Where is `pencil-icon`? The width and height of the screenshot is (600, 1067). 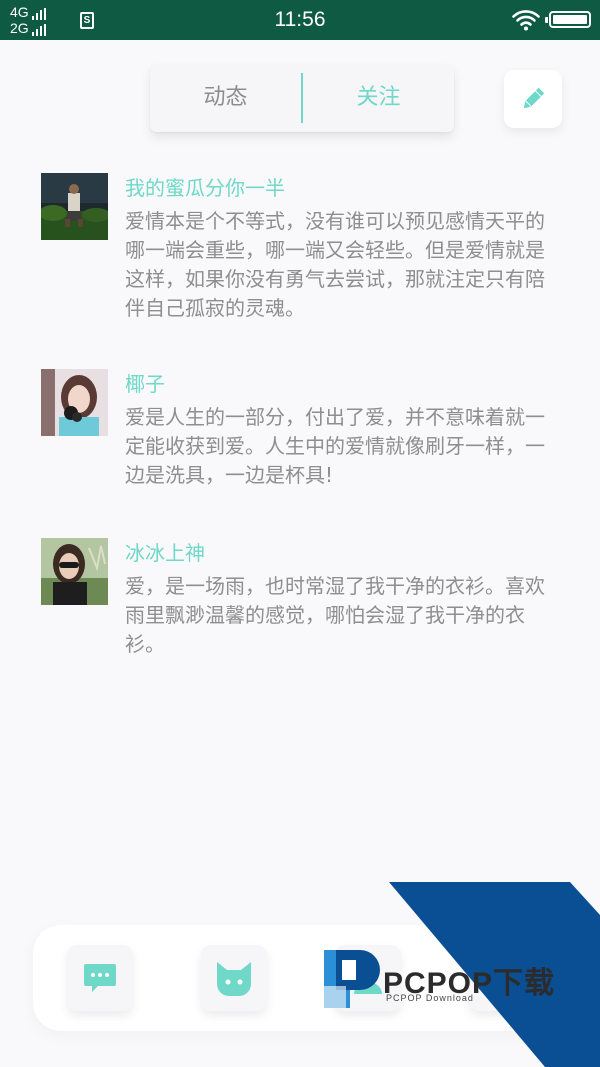
pencil-icon is located at coordinates (533, 98).